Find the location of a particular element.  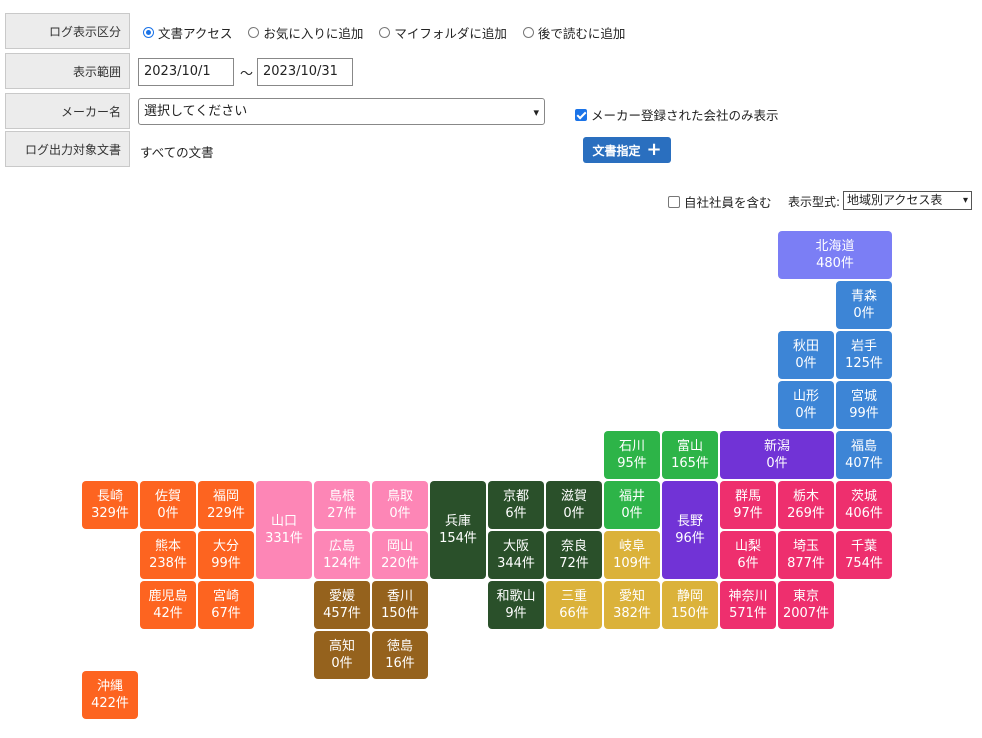

prefecture-name: 岡山 is located at coordinates (399, 546).